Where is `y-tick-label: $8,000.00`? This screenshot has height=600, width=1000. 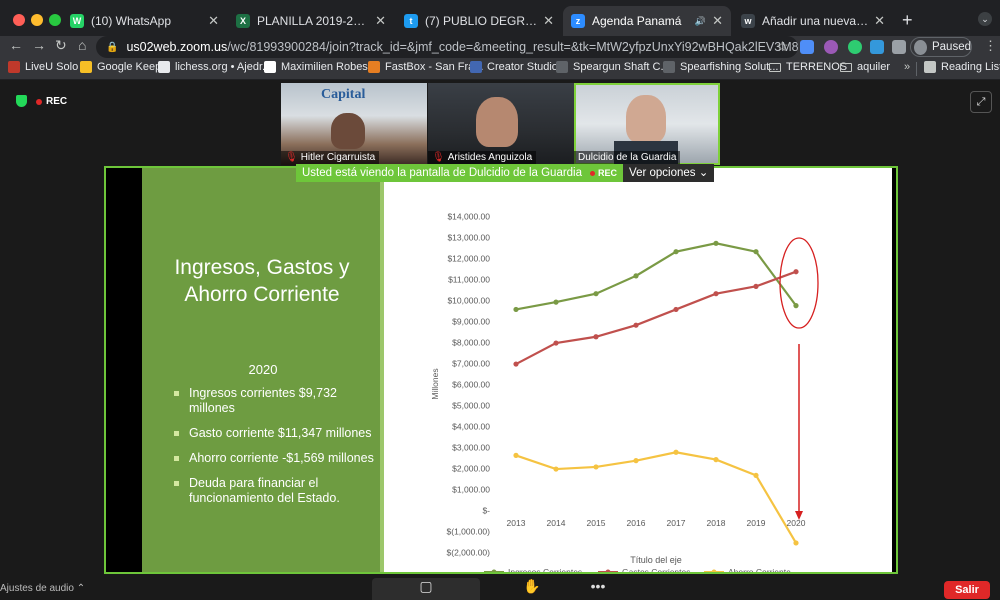
y-tick-label: $8,000.00 is located at coordinates (471, 343).